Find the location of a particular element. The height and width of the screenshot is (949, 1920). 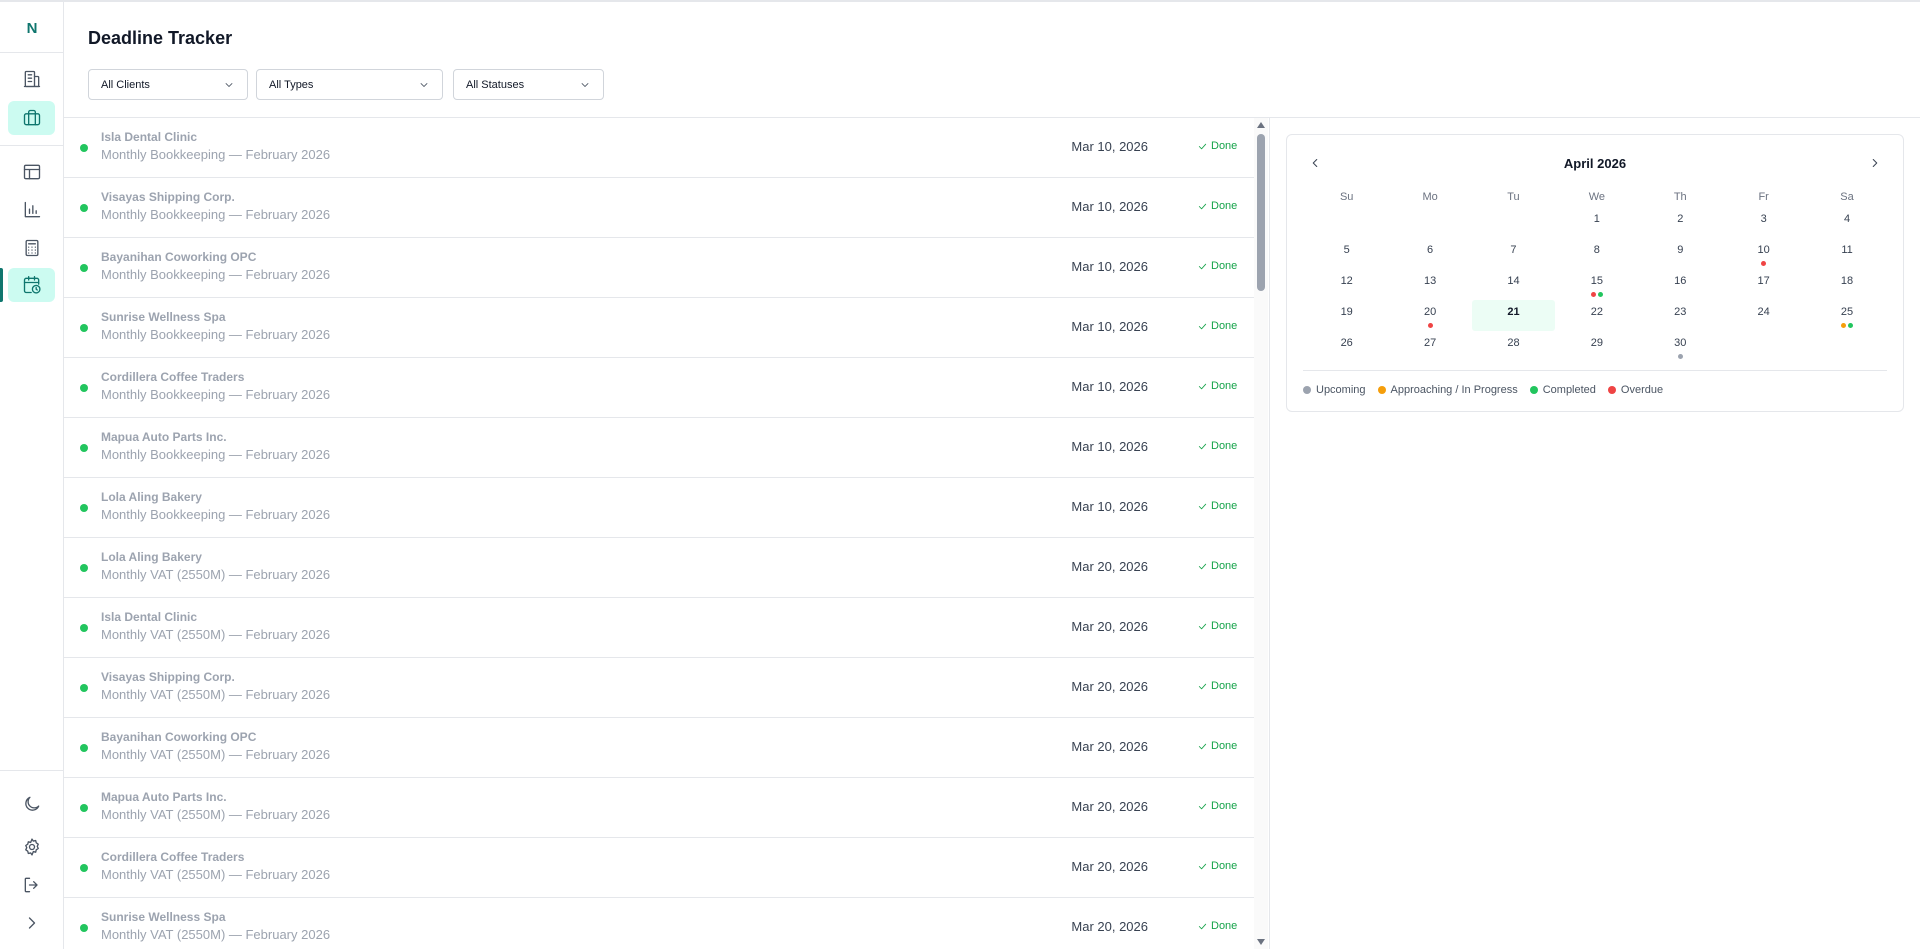

task-name: Monthly VAT (2550M) — February 2026 is located at coordinates (215, 934).